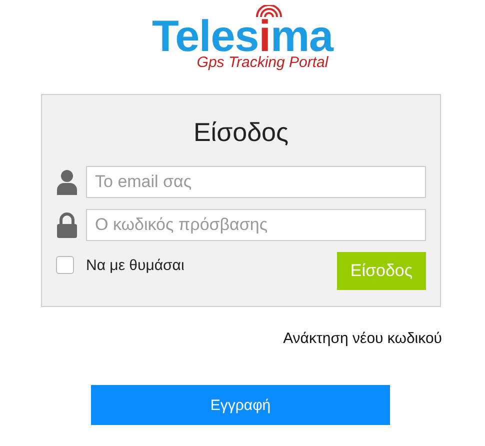  What do you see at coordinates (256, 182) in the screenshot?
I see `email-field: Το email σας` at bounding box center [256, 182].